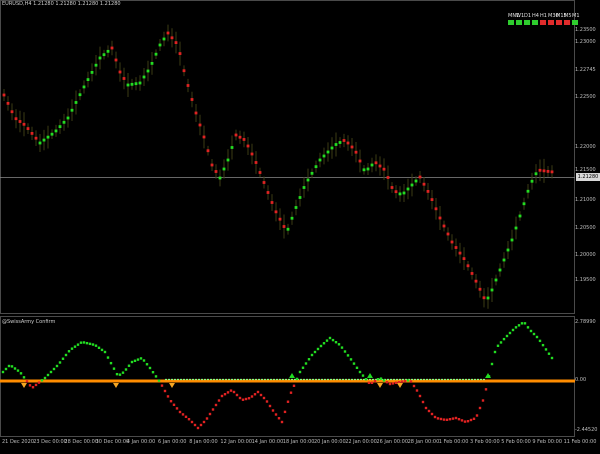 The height and width of the screenshot is (454, 600). I want to click on time-axis-label: 3 Feb 00:00, so click(485, 442).